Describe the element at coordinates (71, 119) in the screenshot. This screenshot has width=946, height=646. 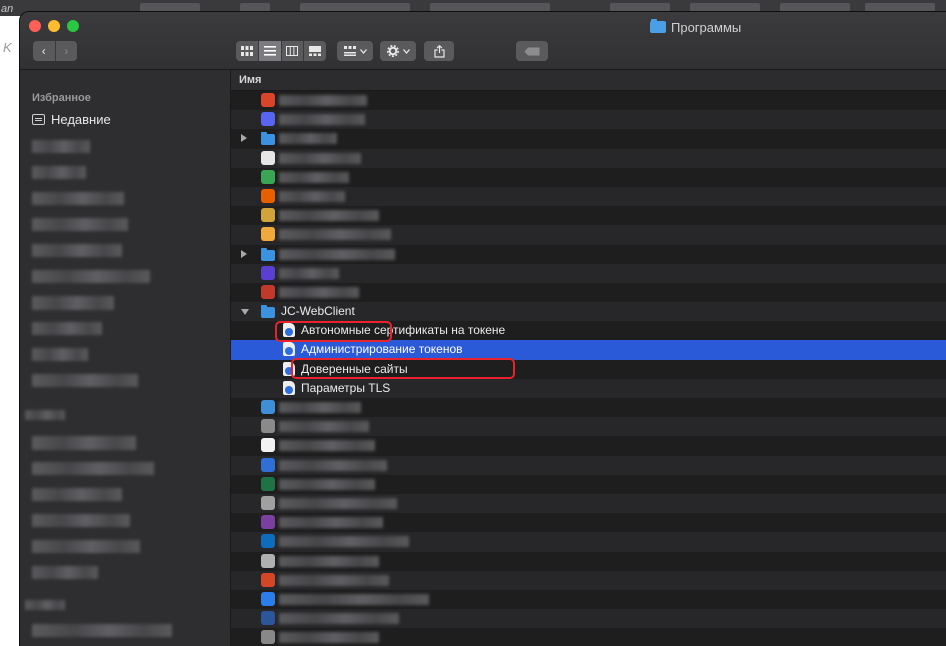
I see `sidebar-item-recents: Недавние` at that location.